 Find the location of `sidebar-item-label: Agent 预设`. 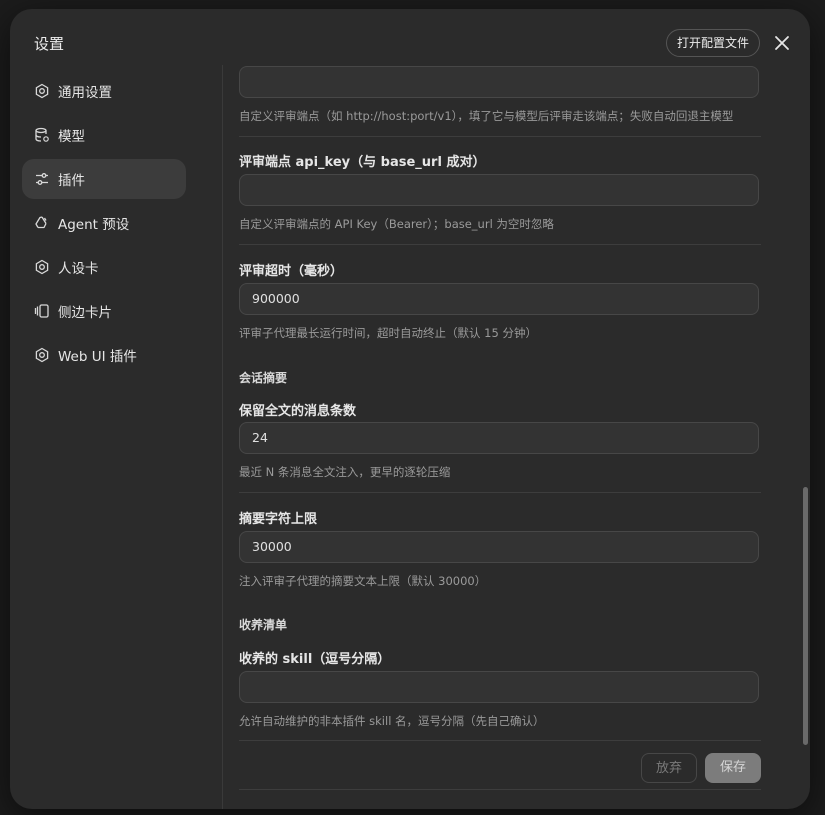

sidebar-item-label: Agent 预设 is located at coordinates (94, 225).